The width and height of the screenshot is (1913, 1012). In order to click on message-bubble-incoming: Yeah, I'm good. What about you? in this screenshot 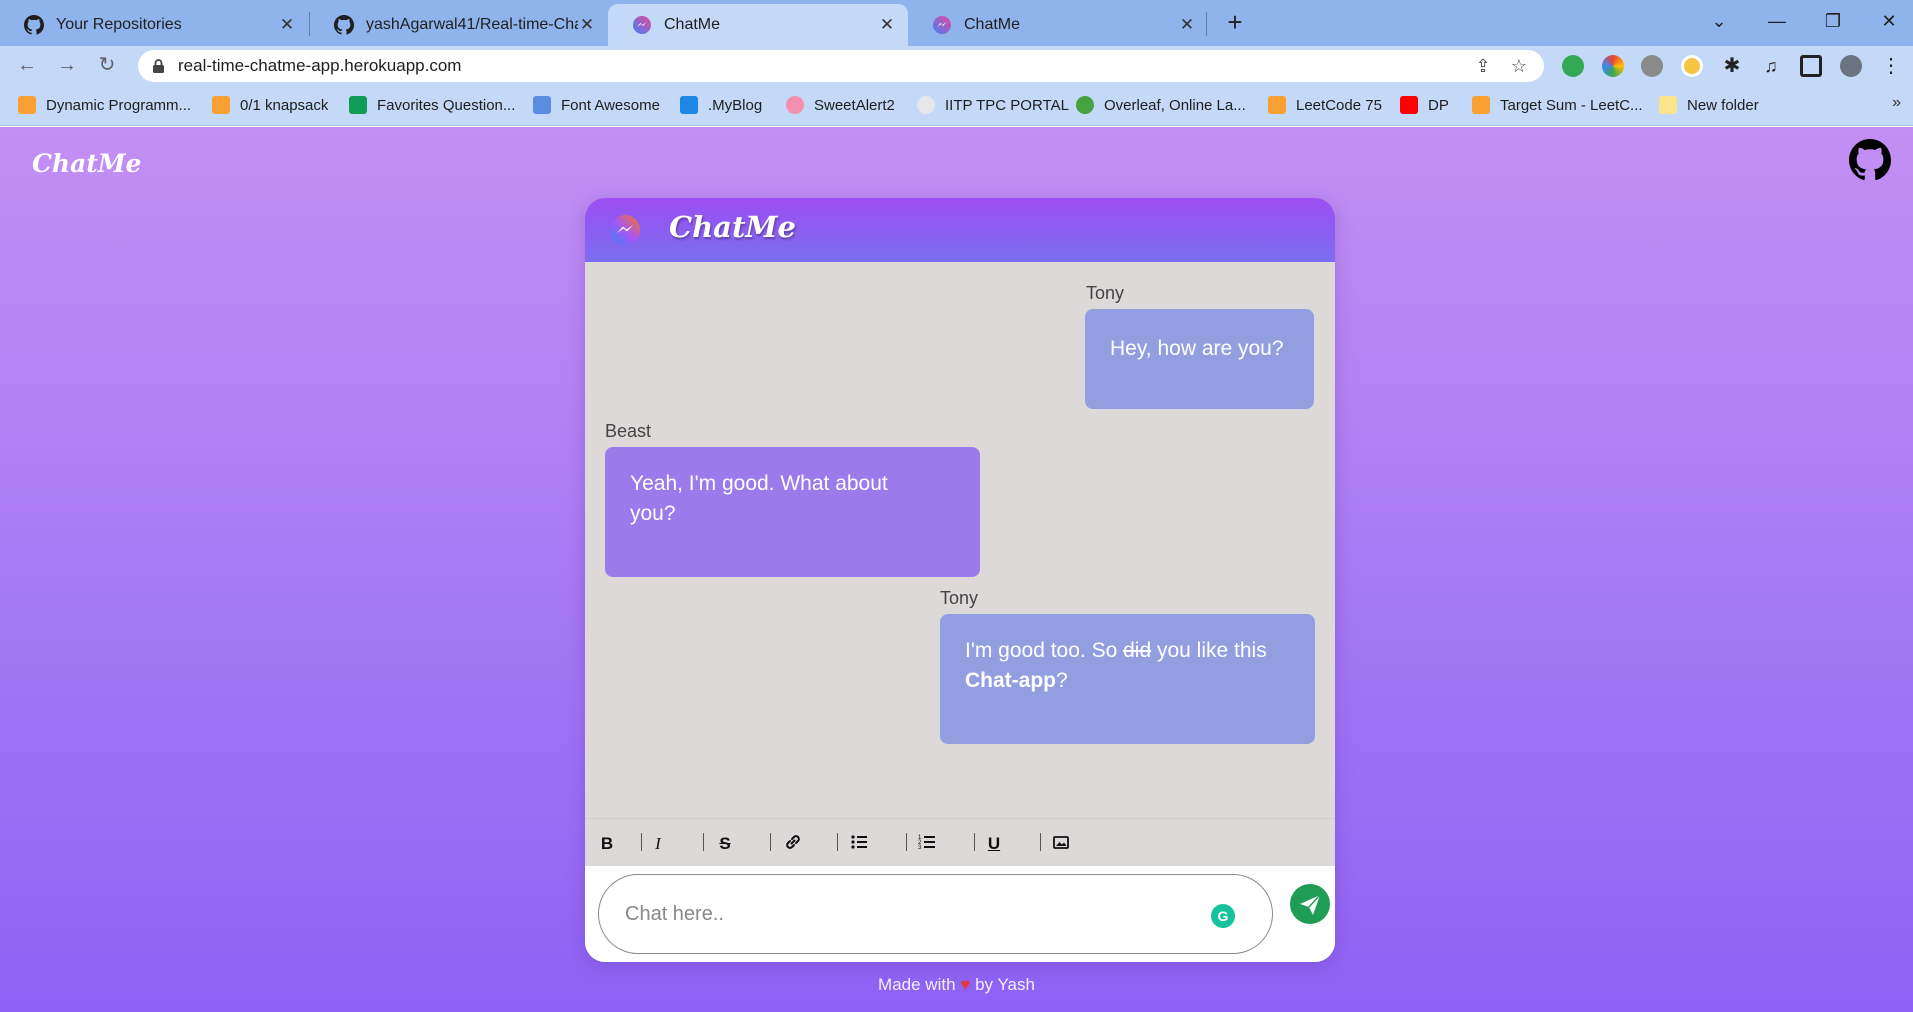, I will do `click(792, 512)`.